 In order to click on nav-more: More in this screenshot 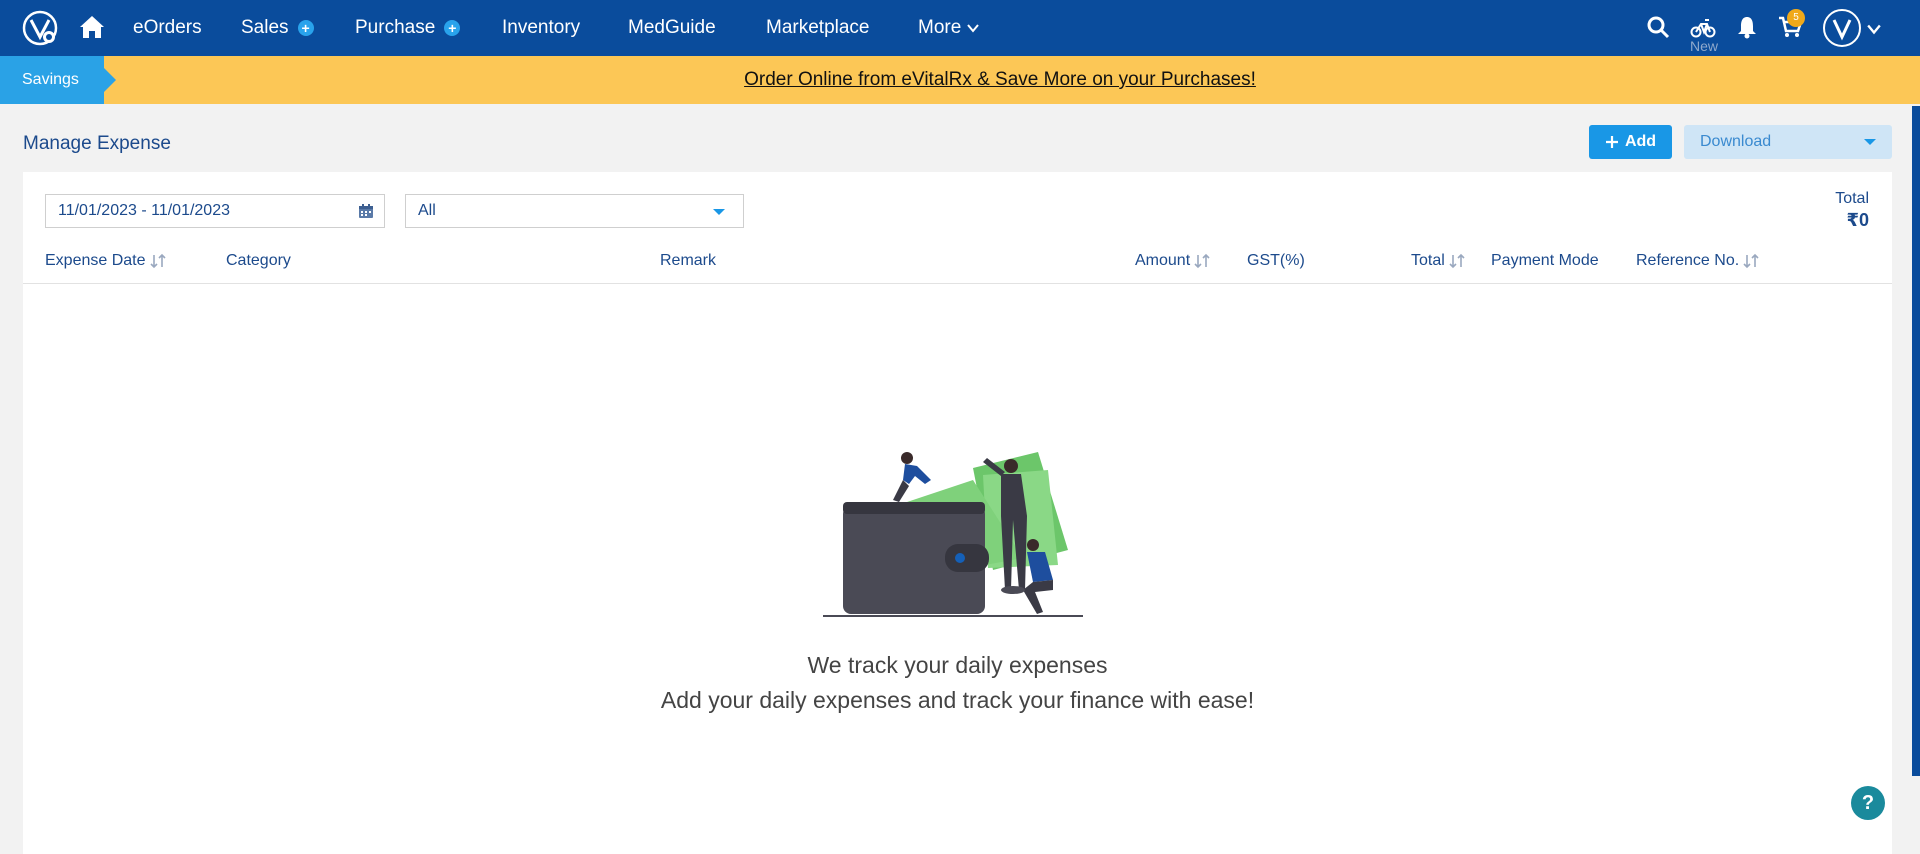, I will do `click(949, 28)`.